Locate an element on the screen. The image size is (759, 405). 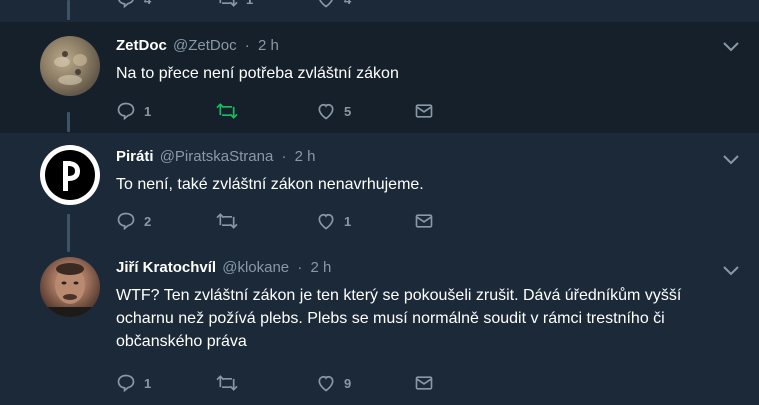
like-button: 9 is located at coordinates (333, 383).